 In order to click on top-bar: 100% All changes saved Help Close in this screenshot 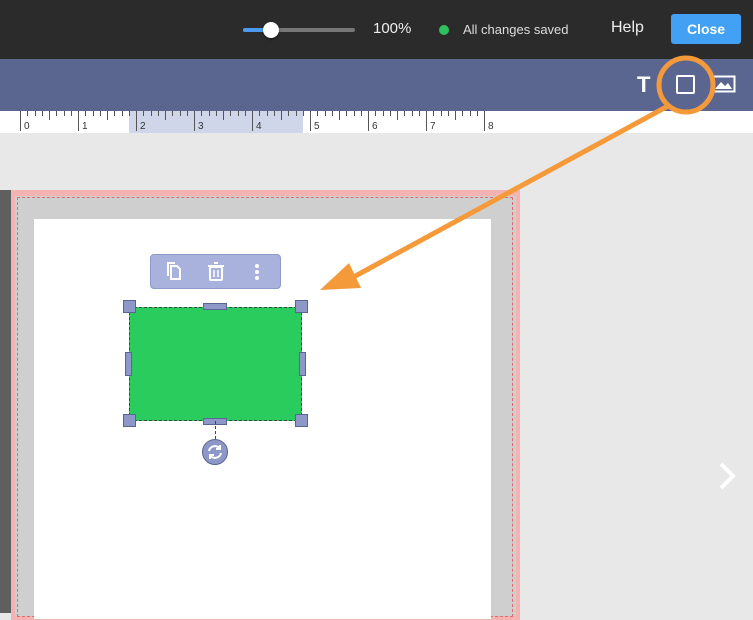, I will do `click(376, 29)`.